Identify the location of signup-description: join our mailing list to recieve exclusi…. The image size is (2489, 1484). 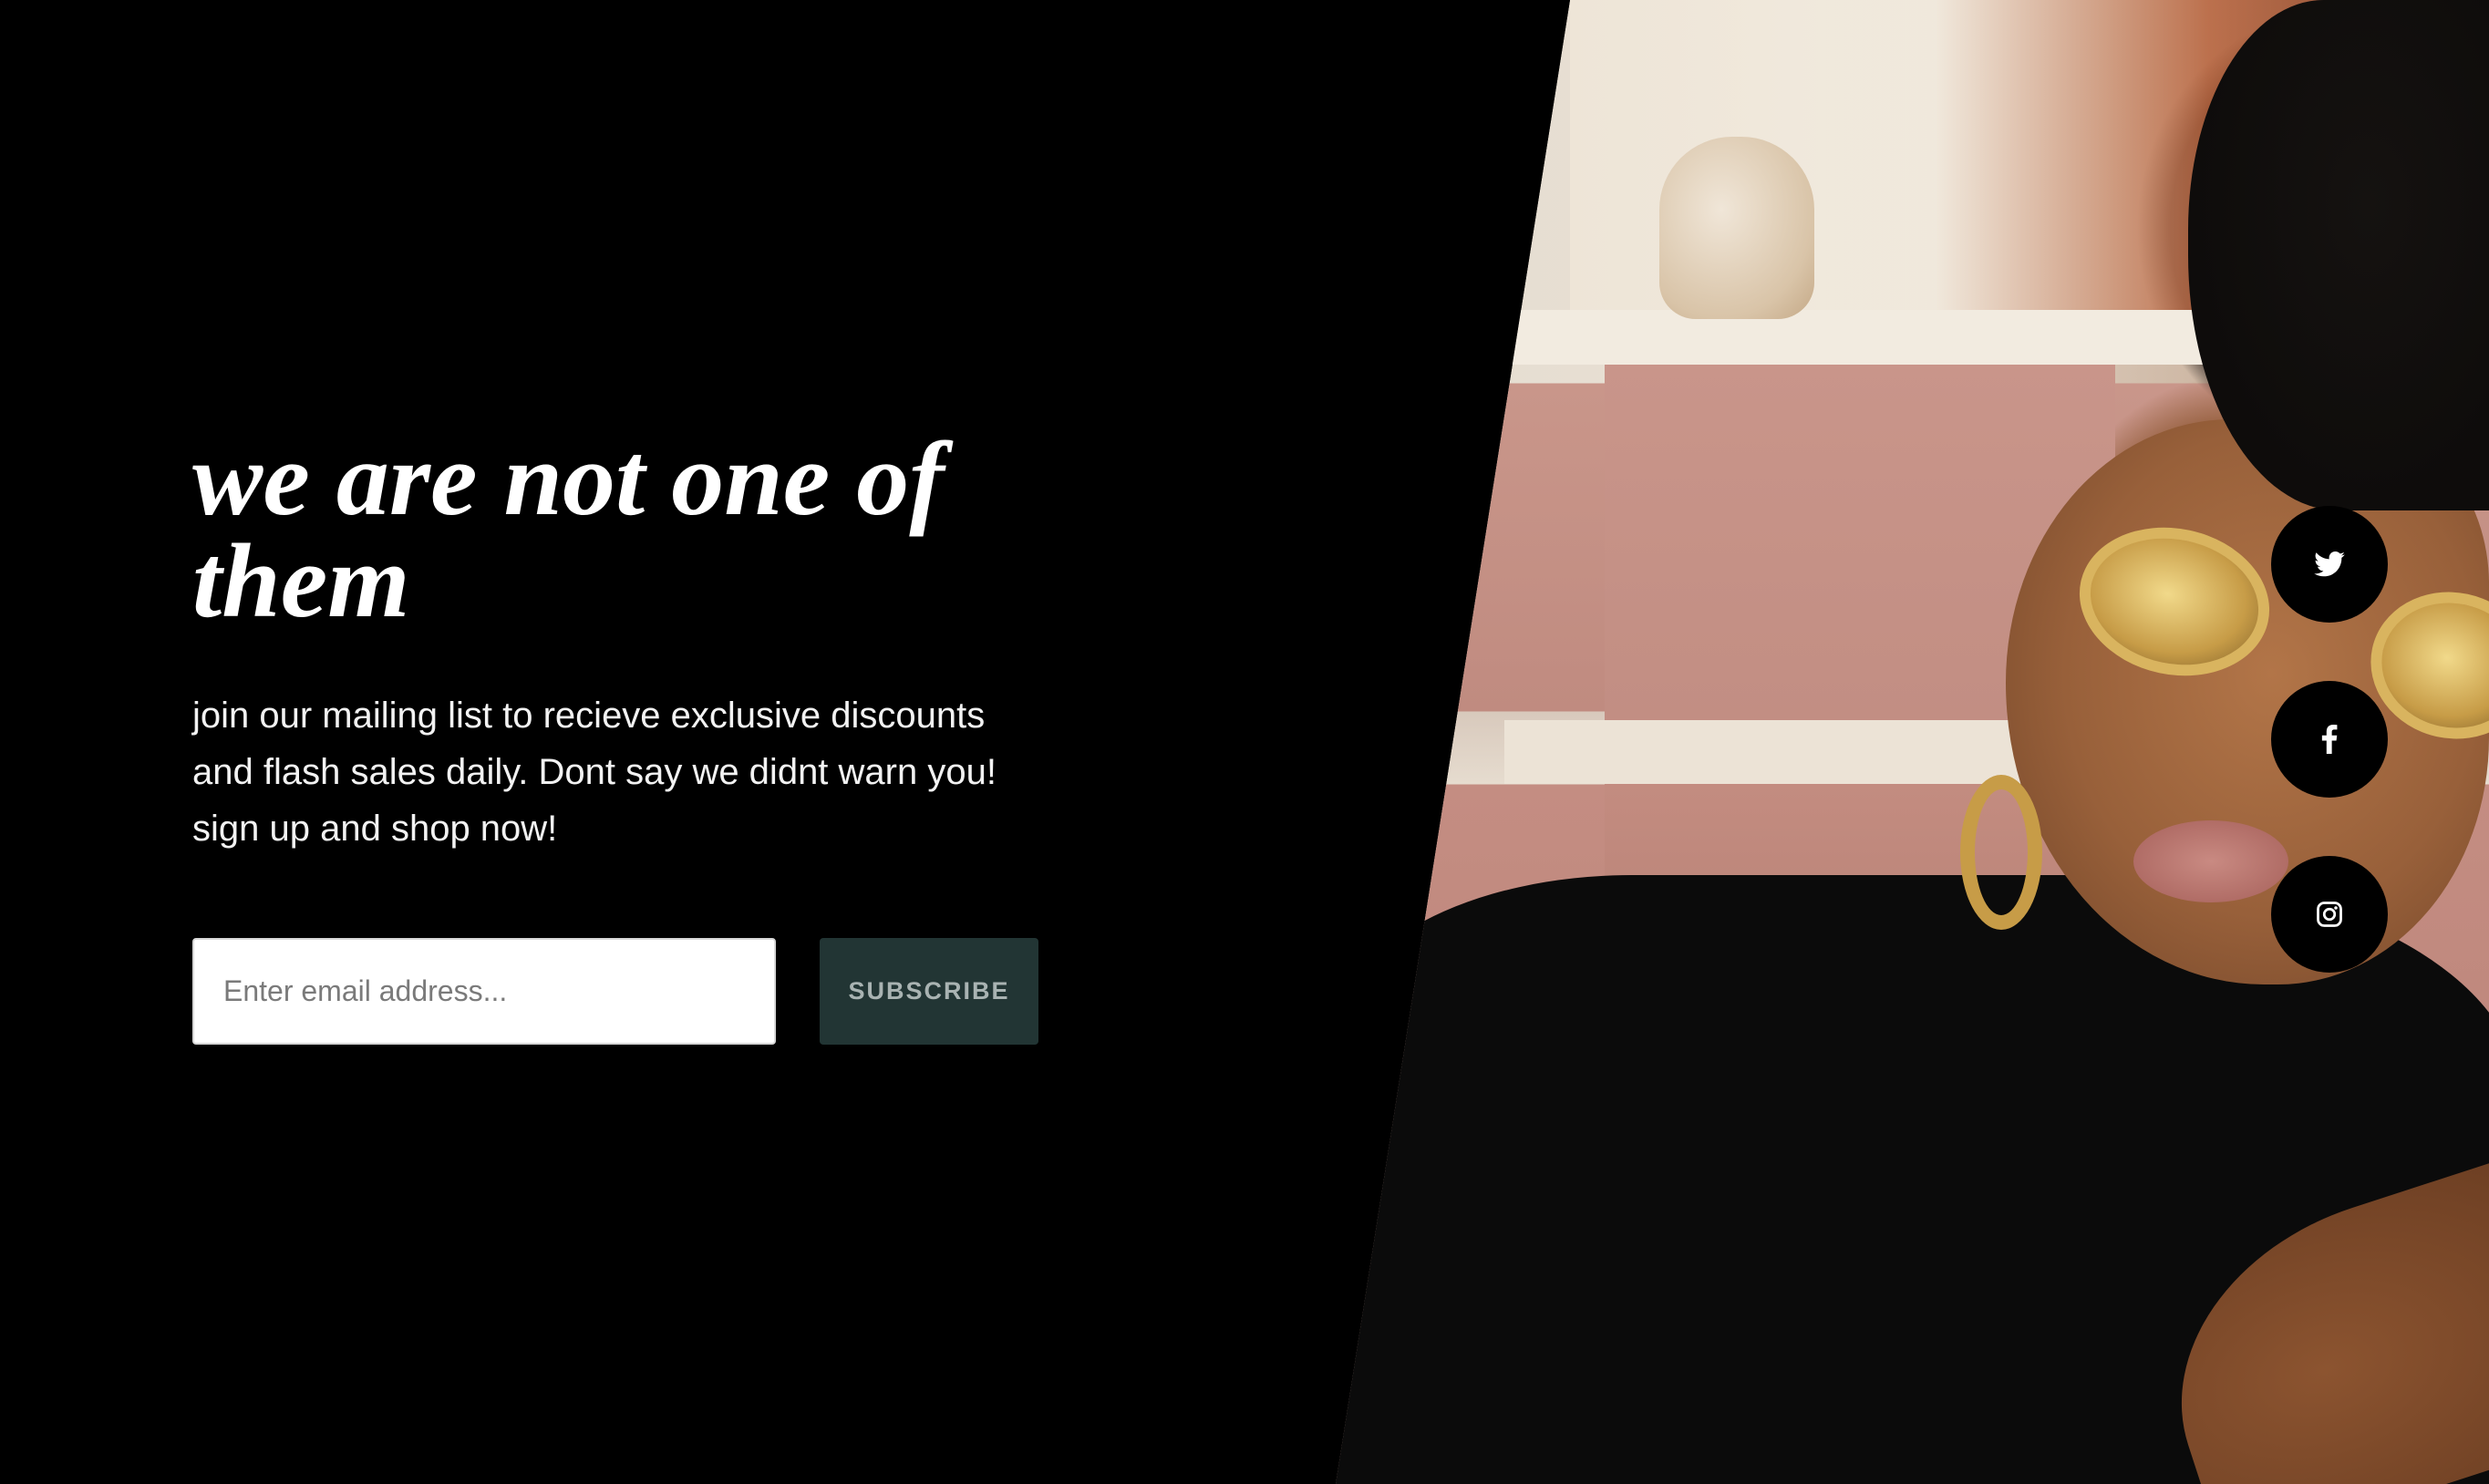
(594, 772).